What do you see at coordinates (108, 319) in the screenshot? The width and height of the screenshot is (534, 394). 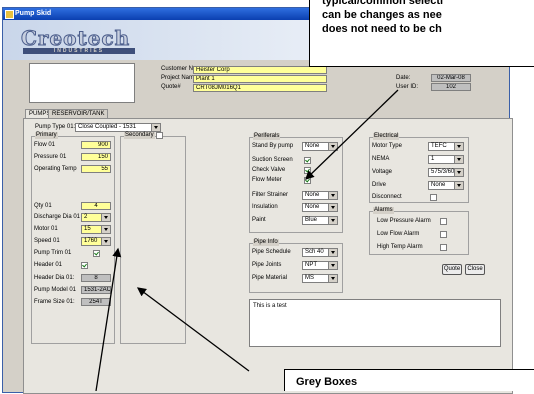 I see `arrow-to-speed` at bounding box center [108, 319].